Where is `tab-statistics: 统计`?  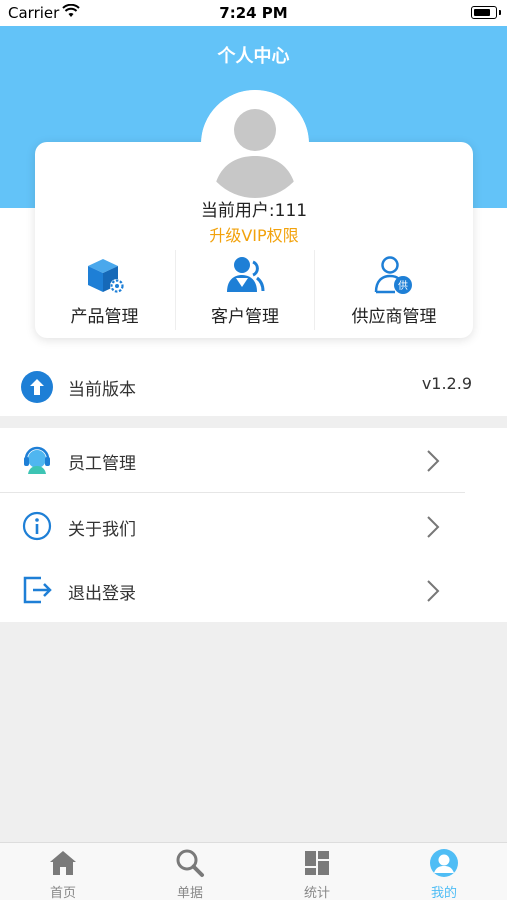 tab-statistics: 统计 is located at coordinates (317, 871).